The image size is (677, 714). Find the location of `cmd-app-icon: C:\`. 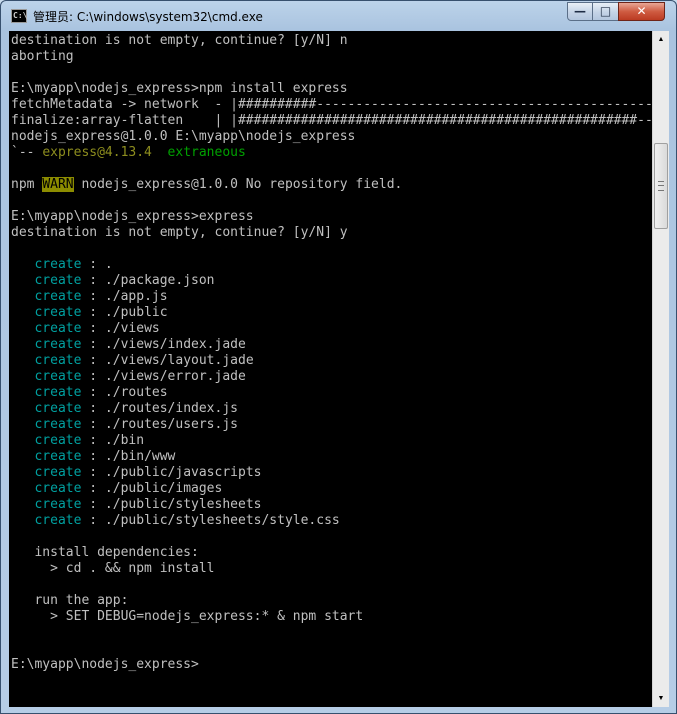

cmd-app-icon: C:\ is located at coordinates (19, 16).